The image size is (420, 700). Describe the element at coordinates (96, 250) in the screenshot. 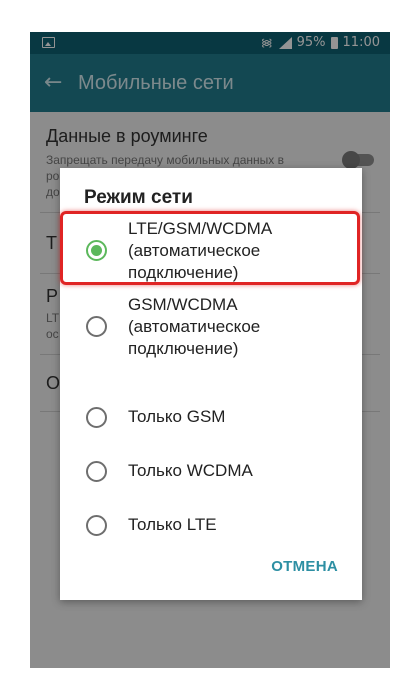

I see `radio-button-selected` at that location.